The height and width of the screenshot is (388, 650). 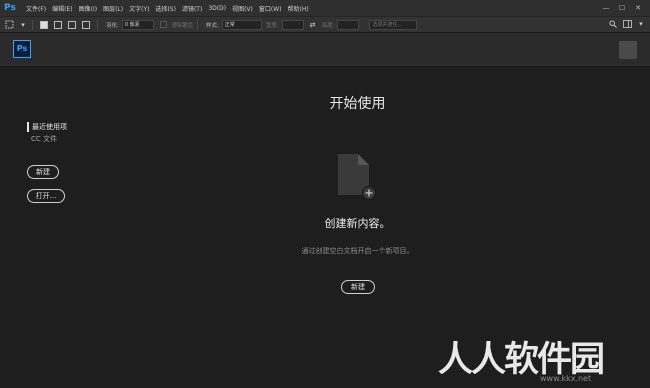 What do you see at coordinates (36, 8) in the screenshot?
I see `menu-file: 文件(F)` at bounding box center [36, 8].